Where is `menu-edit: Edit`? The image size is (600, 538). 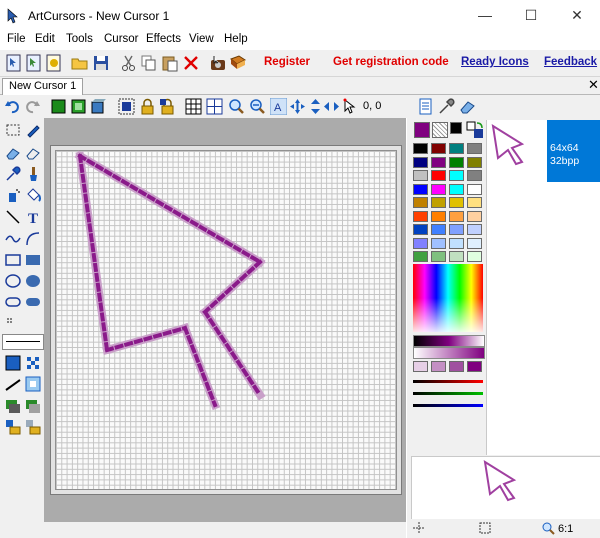
menu-edit: Edit is located at coordinates (45, 39).